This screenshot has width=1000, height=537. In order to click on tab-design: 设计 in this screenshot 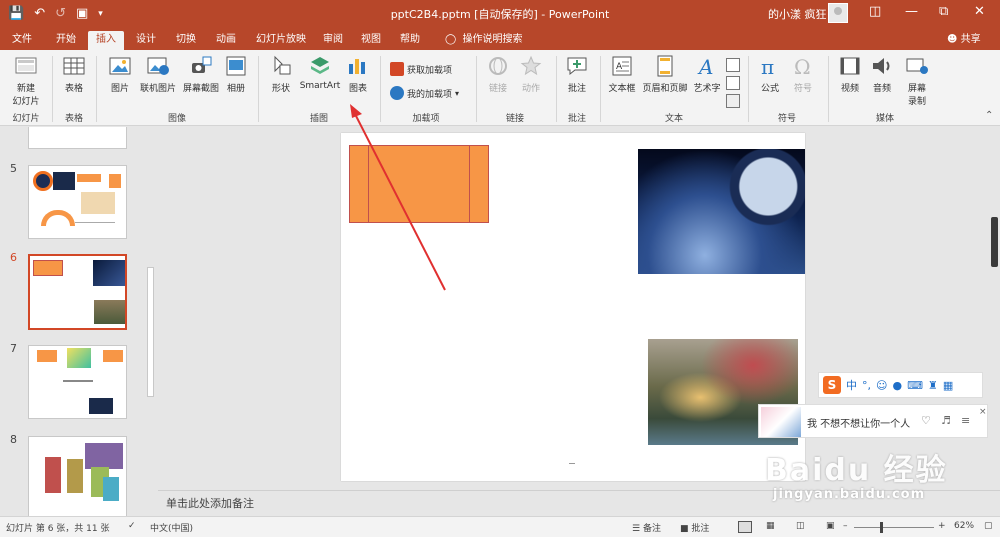, I will do `click(146, 40)`.